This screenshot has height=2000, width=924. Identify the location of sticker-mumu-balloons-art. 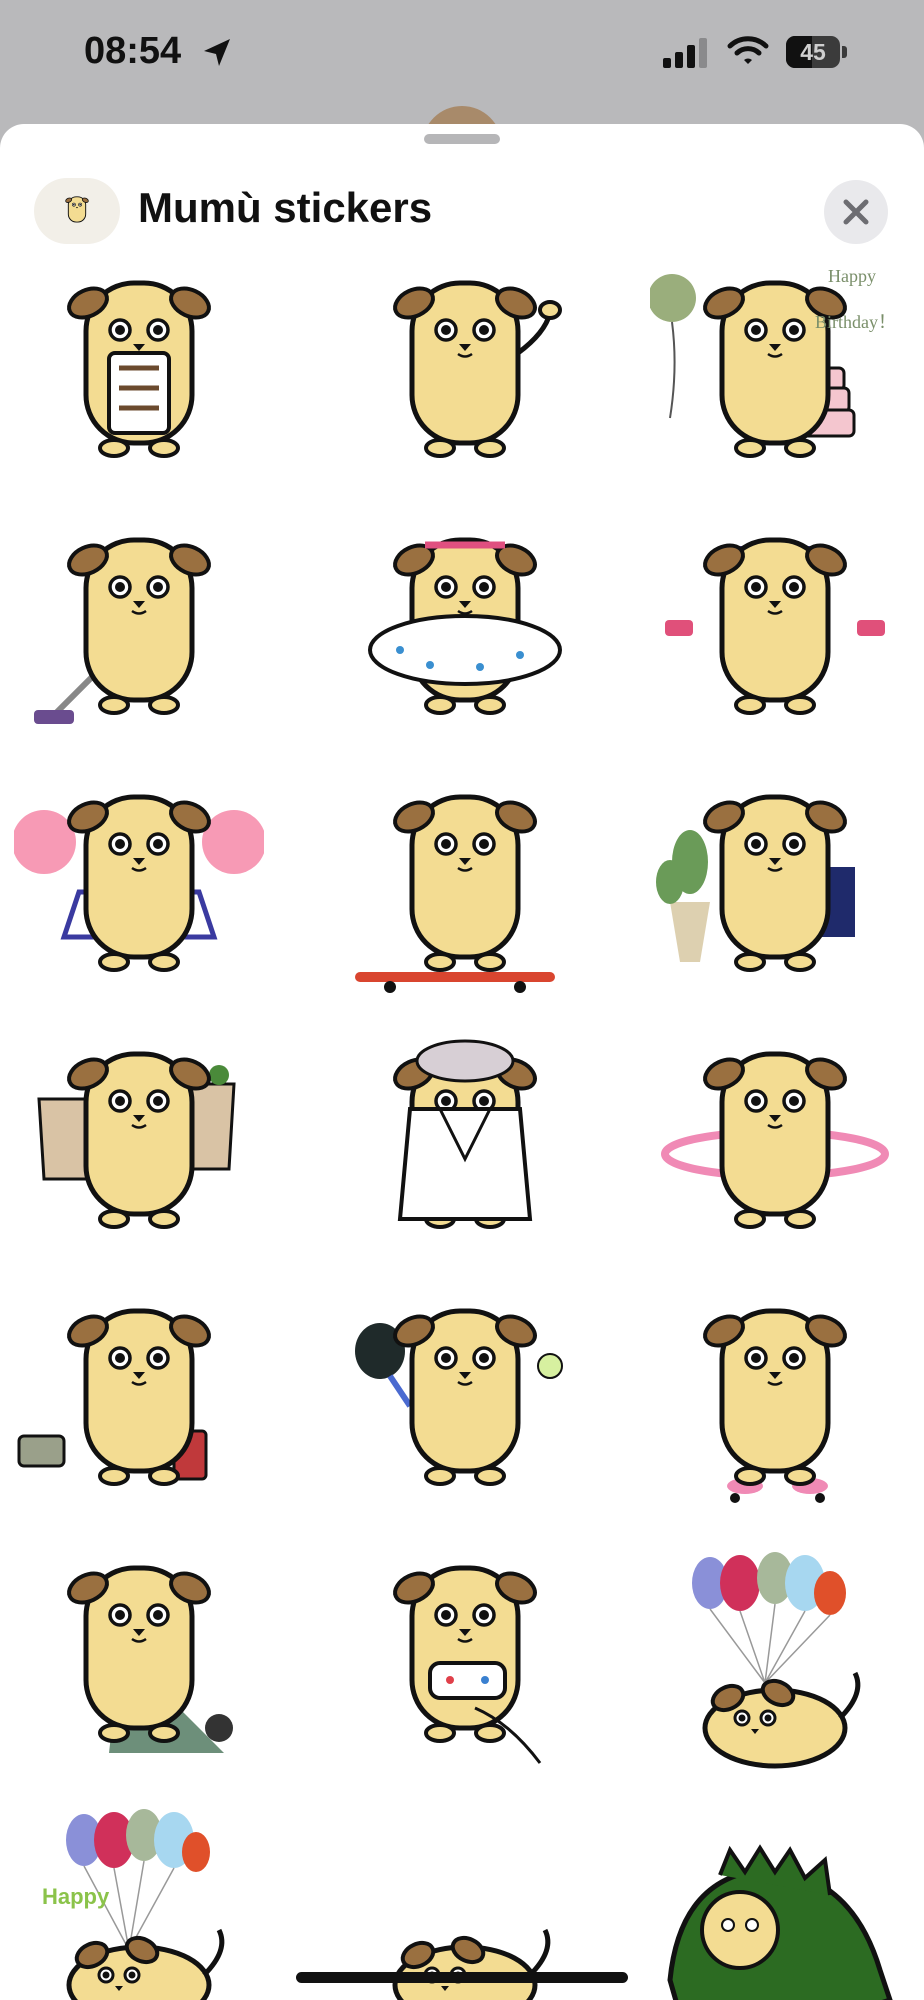
(776, 1660).